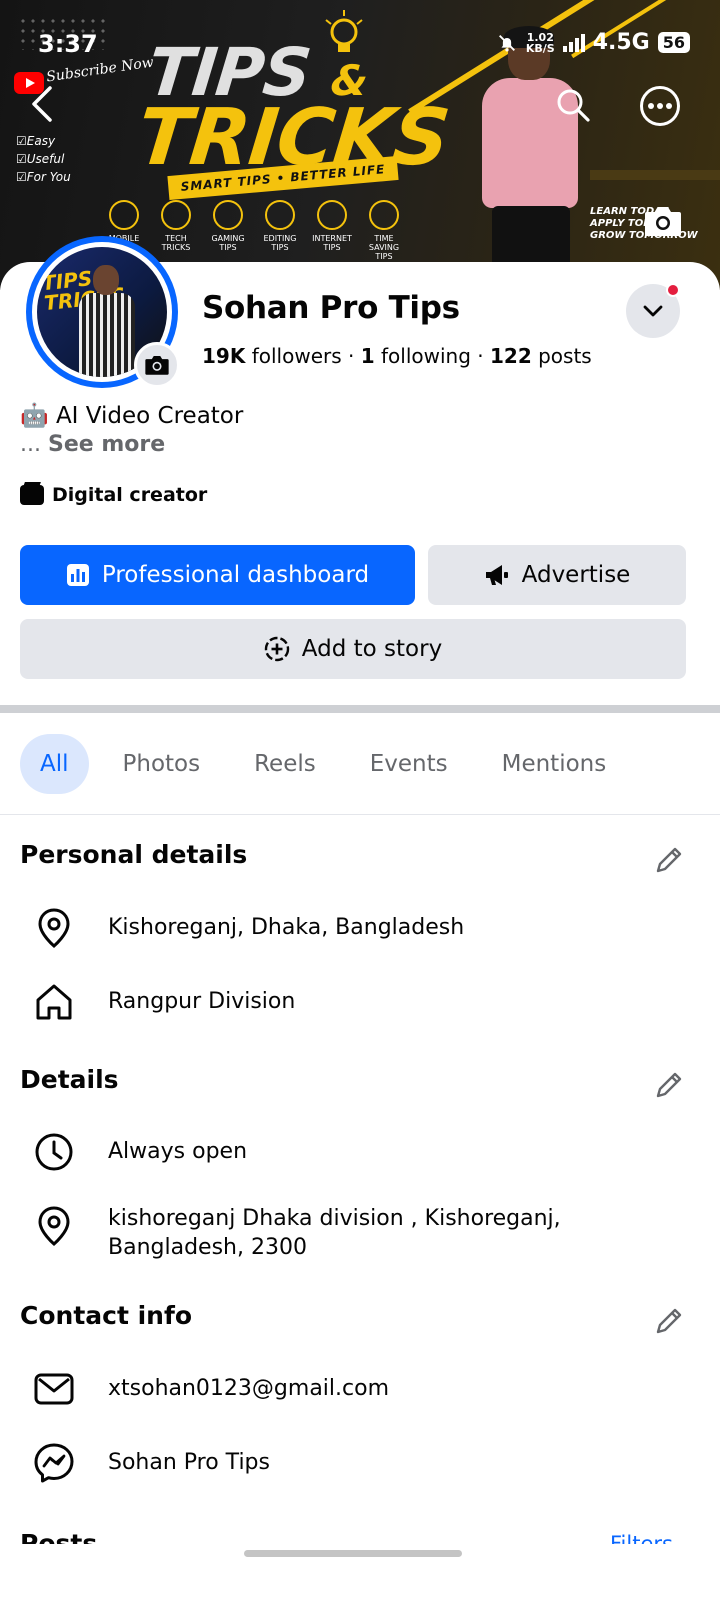 This screenshot has width=720, height=1600. What do you see at coordinates (573, 42) in the screenshot?
I see `signal-icon` at bounding box center [573, 42].